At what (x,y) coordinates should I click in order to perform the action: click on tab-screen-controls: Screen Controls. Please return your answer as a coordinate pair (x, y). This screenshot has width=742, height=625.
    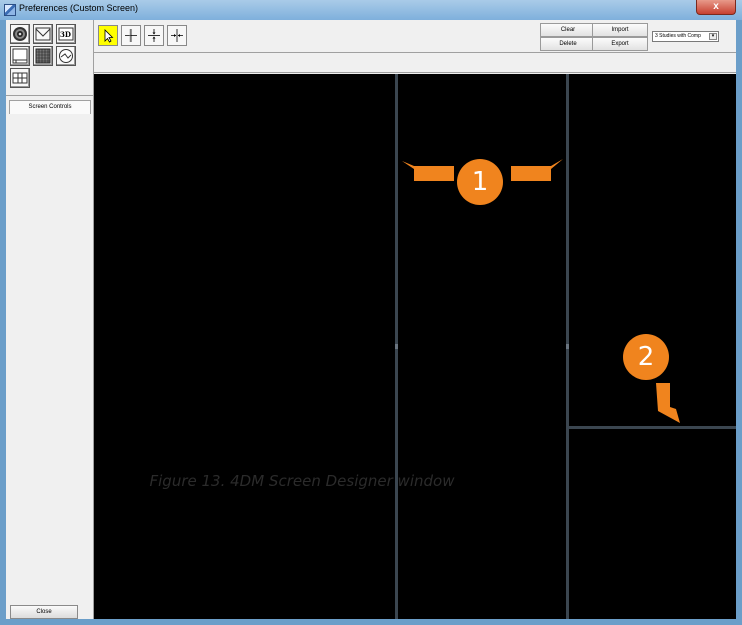
    Looking at the image, I should click on (50, 107).